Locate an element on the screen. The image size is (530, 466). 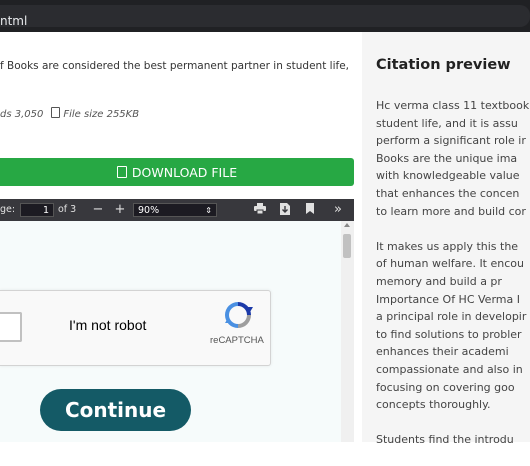
citation-line: enhances their academi is located at coordinates (442, 352).